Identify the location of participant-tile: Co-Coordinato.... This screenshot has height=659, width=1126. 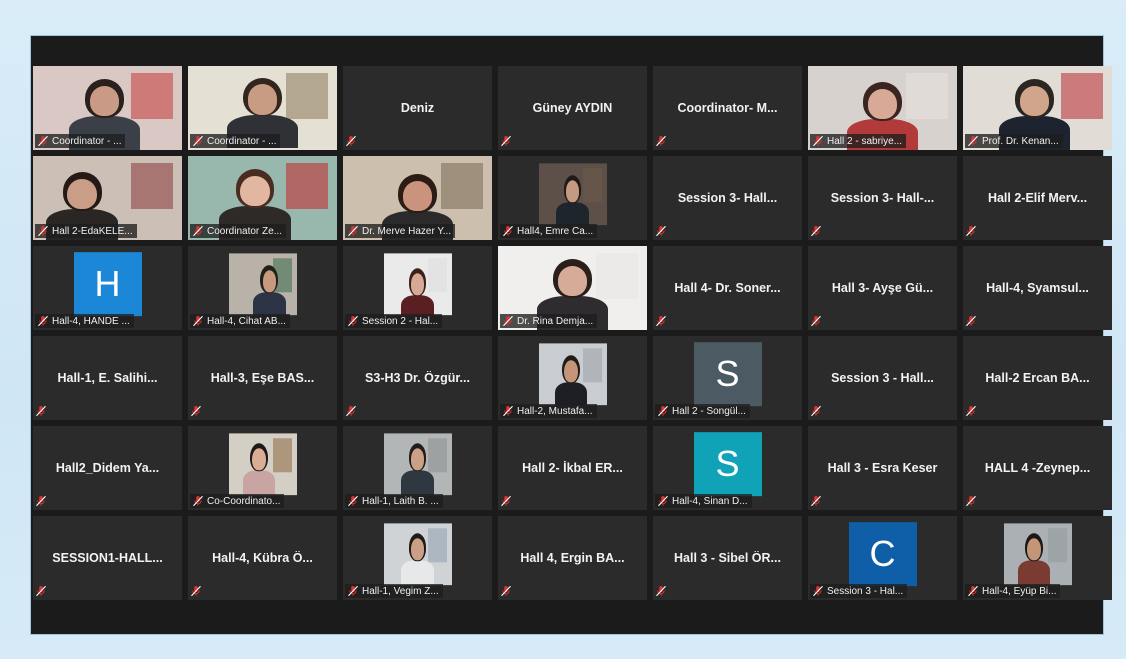
(262, 468).